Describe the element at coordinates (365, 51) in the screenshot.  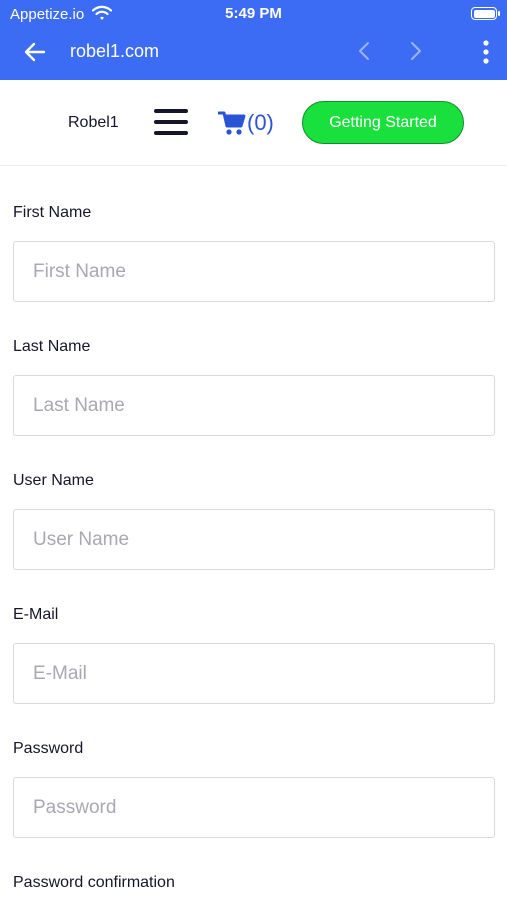
I see `chevron-left-icon` at that location.